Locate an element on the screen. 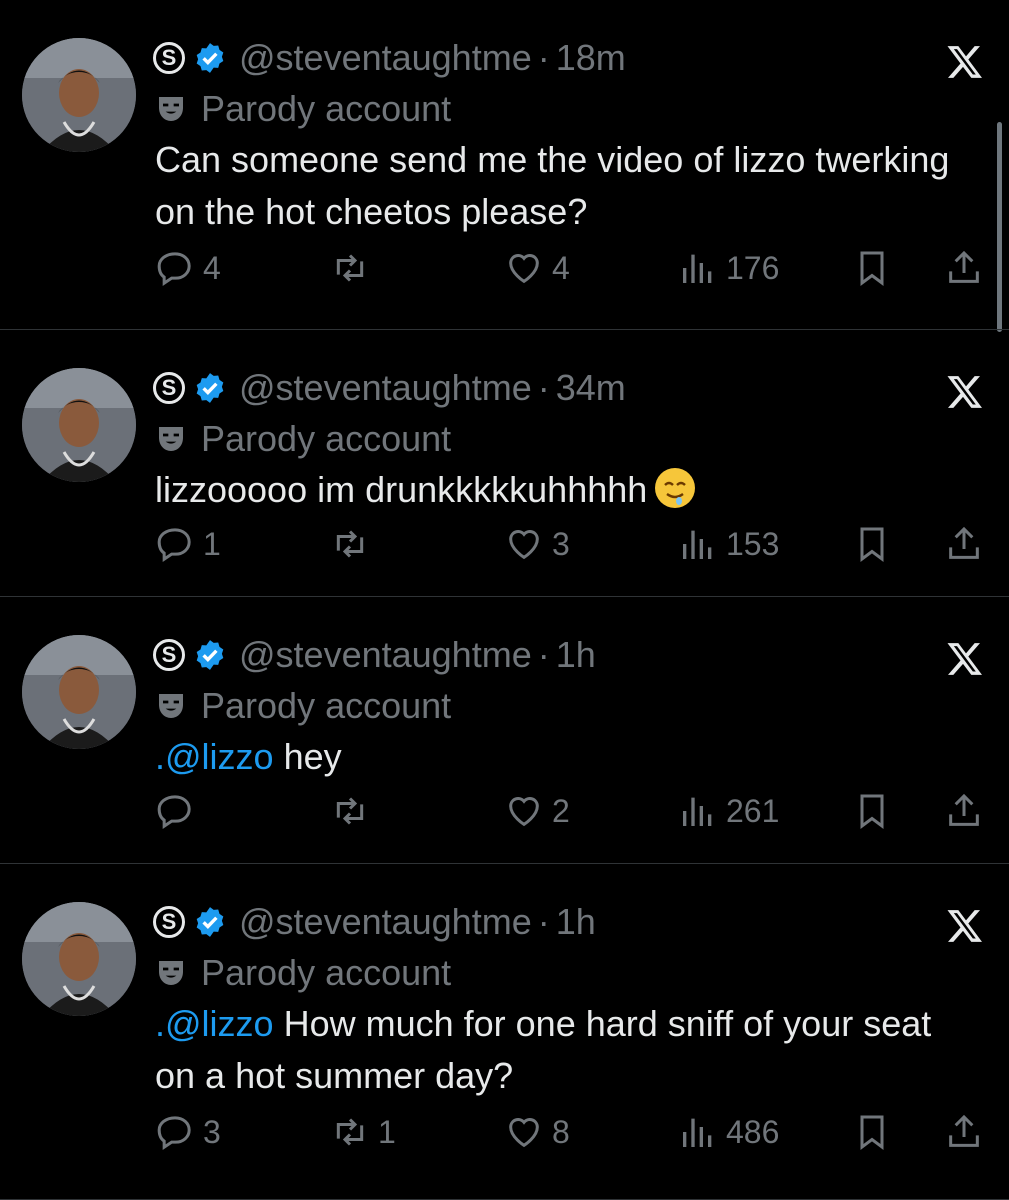 Image resolution: width=1009 pixels, height=1200 pixels. tweet-actions: 2 261 is located at coordinates (504, 816).